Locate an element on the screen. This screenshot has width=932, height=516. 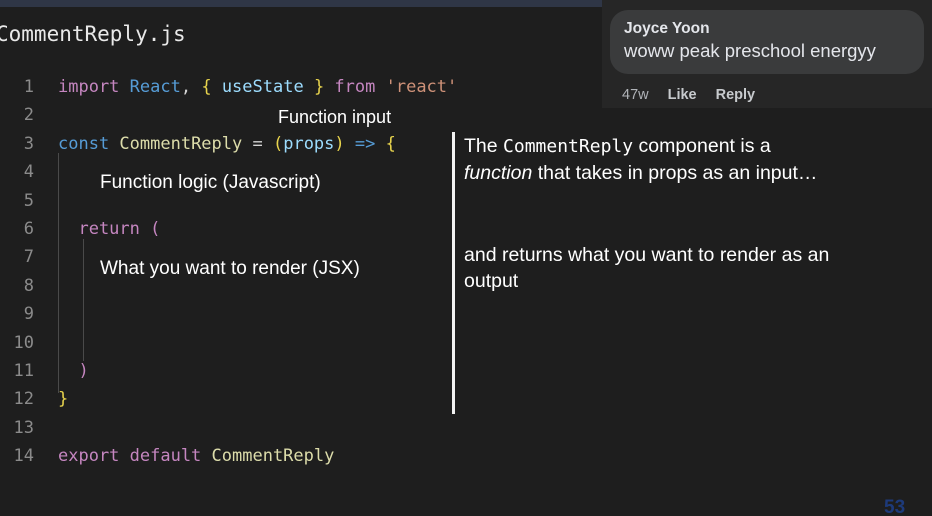
annotation-function-input: Function input is located at coordinates (335, 117).